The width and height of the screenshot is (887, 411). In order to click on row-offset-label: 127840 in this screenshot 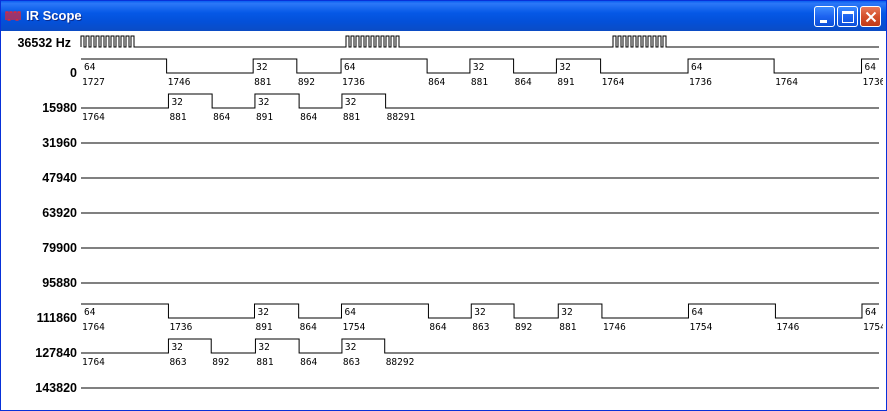, I will do `click(56, 353)`.